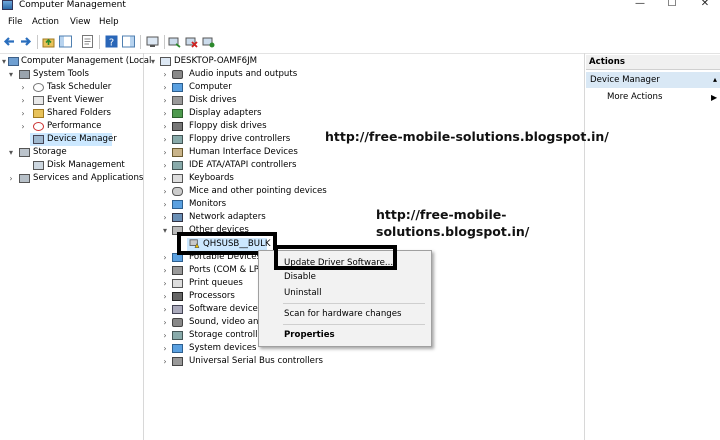  Describe the element at coordinates (640, 5) in the screenshot. I see `minimize-button: —` at that location.